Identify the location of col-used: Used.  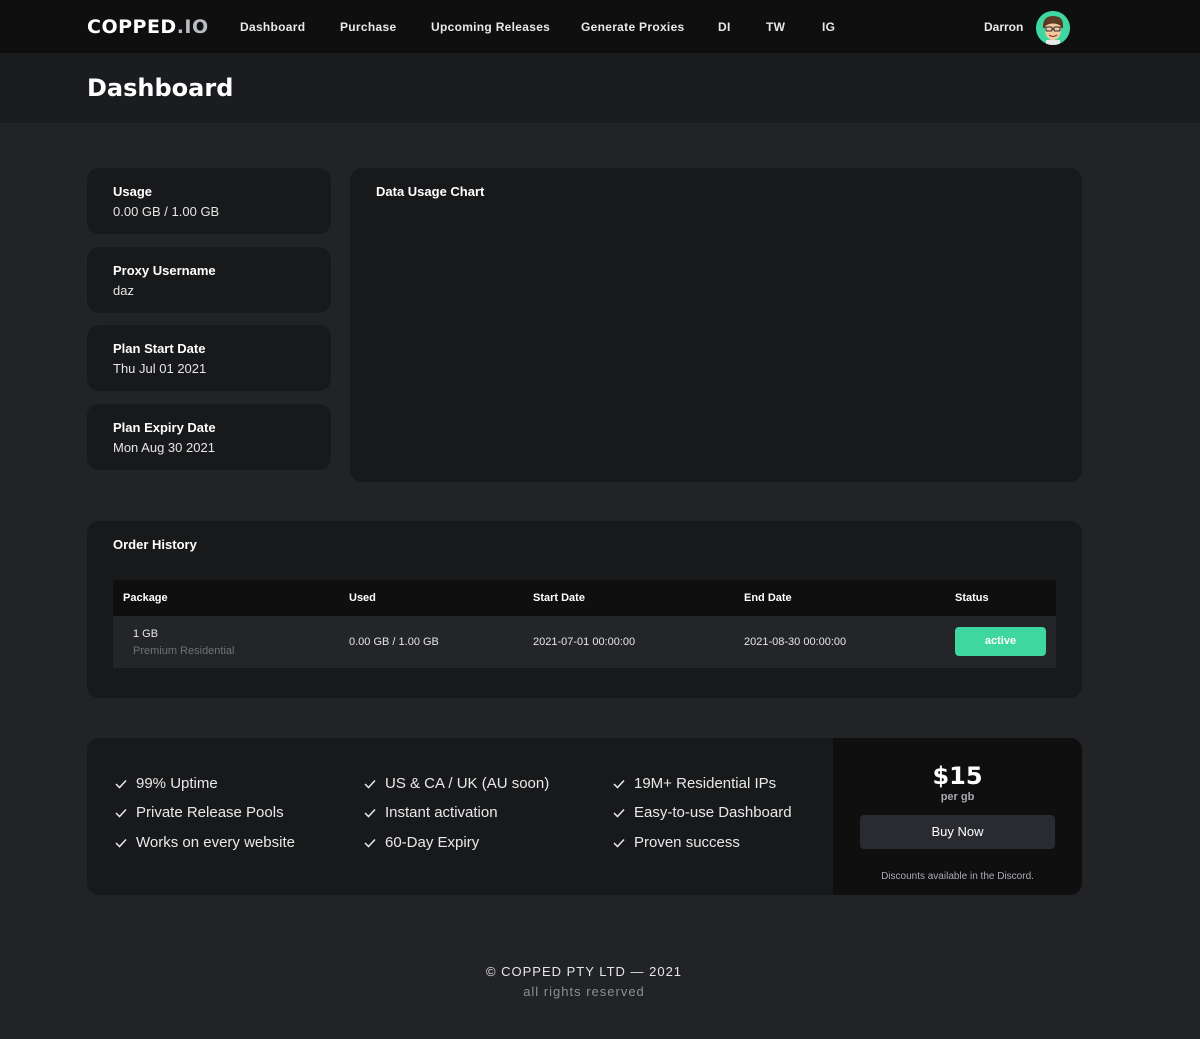
(362, 598).